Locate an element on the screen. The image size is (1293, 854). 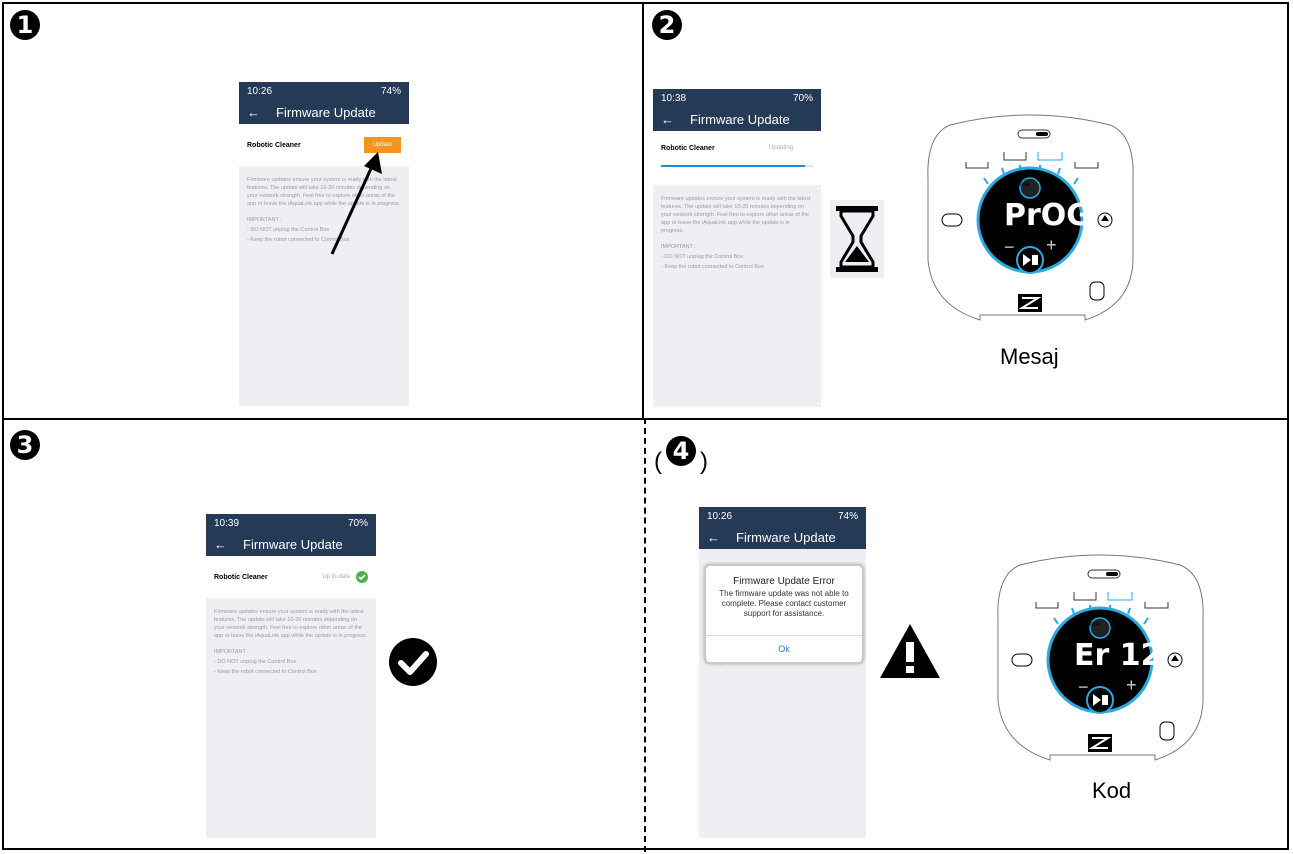
plus-button-4: + is located at coordinates (1131, 685).